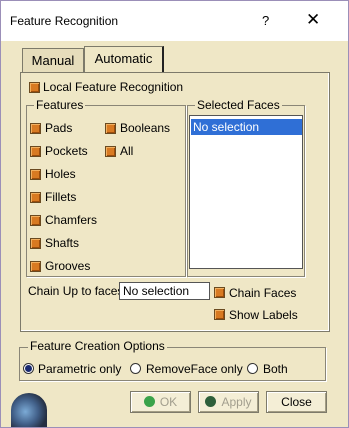 This screenshot has height=428, width=349. What do you see at coordinates (64, 21) in the screenshot?
I see `window-title: Feature Recognition` at bounding box center [64, 21].